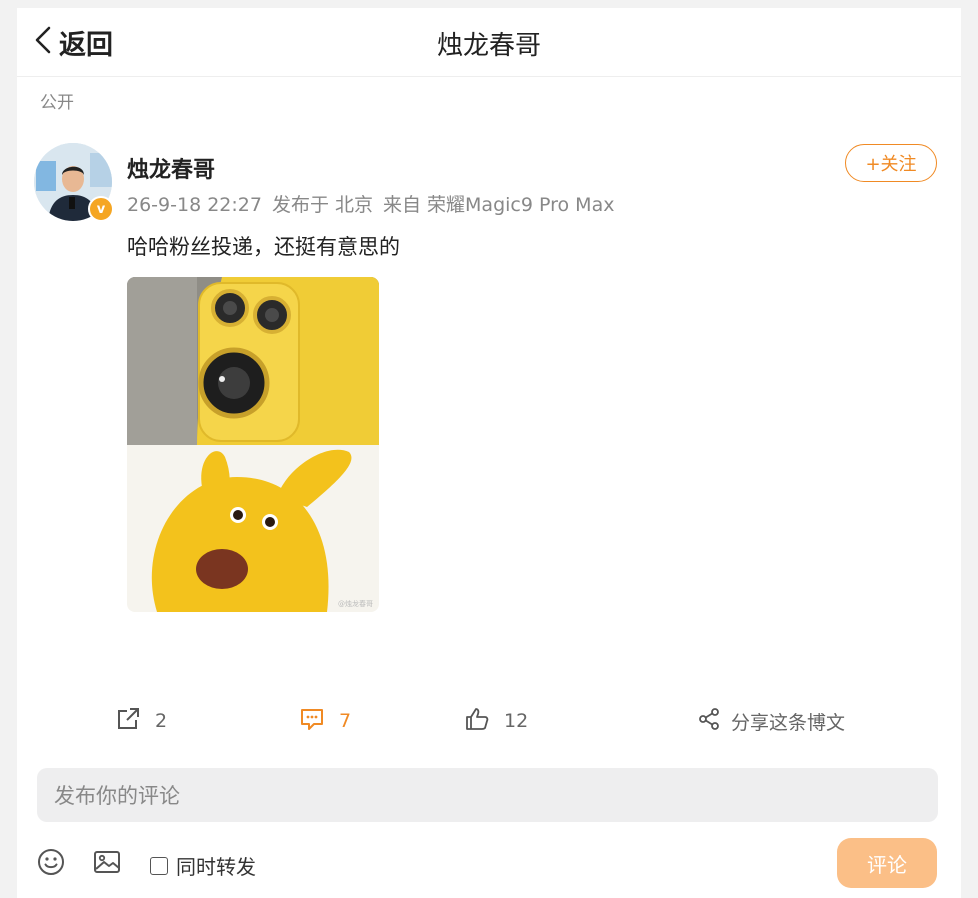  What do you see at coordinates (312, 721) in the screenshot?
I see `comment-icon` at bounding box center [312, 721].